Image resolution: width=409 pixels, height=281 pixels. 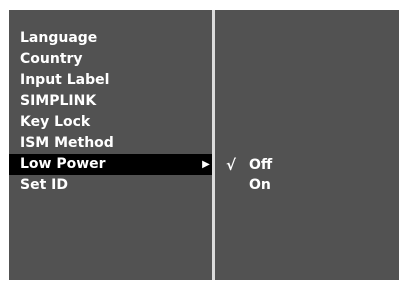 What do you see at coordinates (44, 185) in the screenshot?
I see `menu-item-label: Set ID` at bounding box center [44, 185].